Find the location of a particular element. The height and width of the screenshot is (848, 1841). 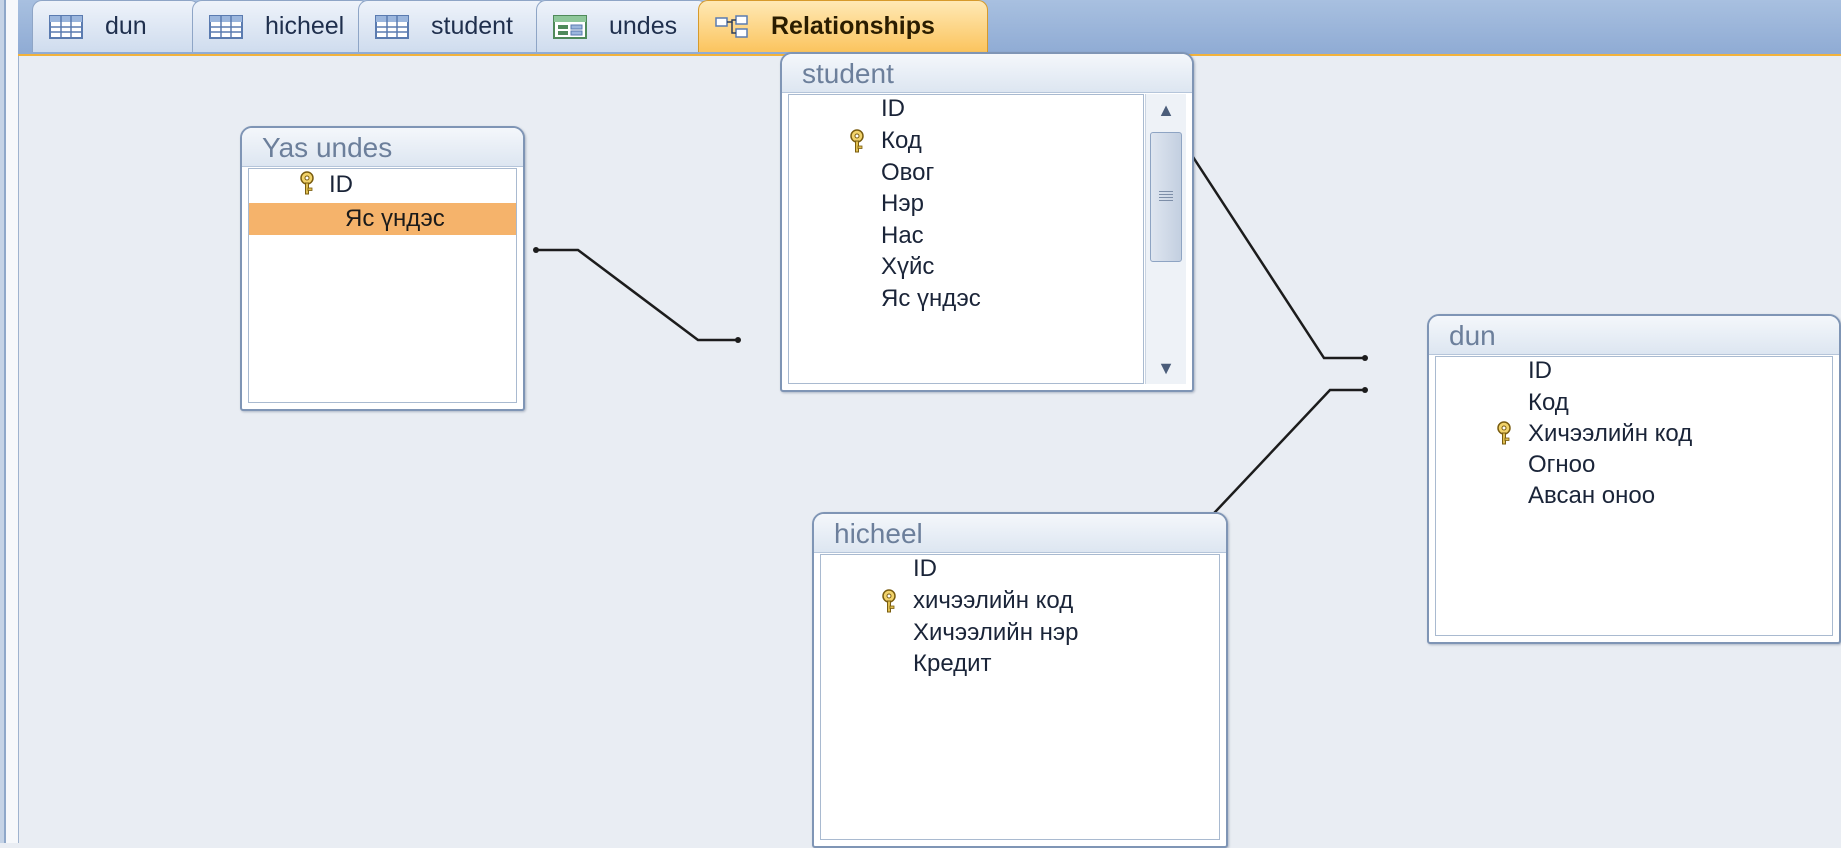

field-yas-undes: Яс үндэс is located at coordinates (931, 299).